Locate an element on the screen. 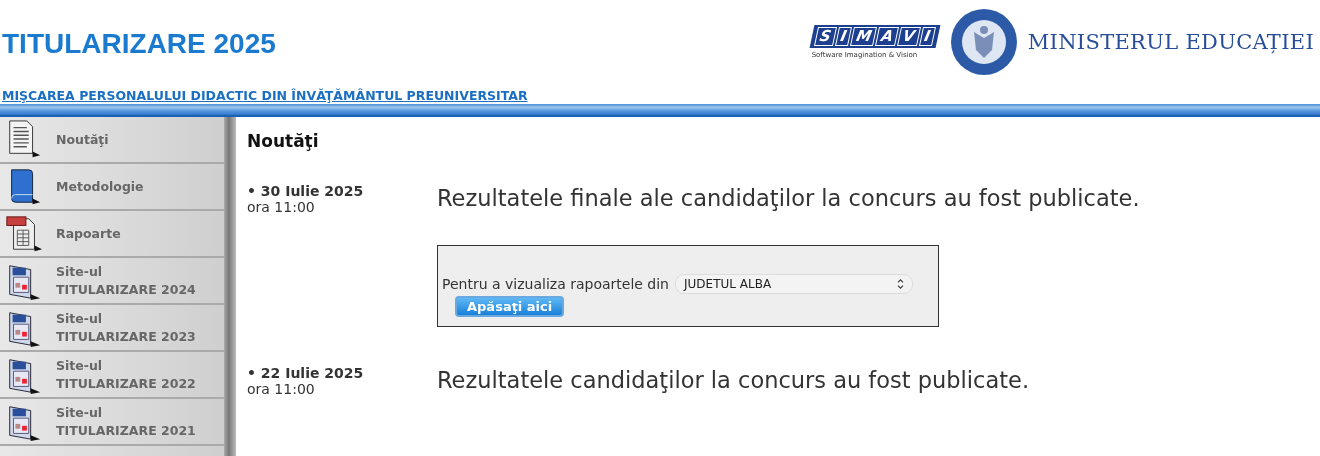  news-date: • 22 Iulie 2025 is located at coordinates (305, 373).